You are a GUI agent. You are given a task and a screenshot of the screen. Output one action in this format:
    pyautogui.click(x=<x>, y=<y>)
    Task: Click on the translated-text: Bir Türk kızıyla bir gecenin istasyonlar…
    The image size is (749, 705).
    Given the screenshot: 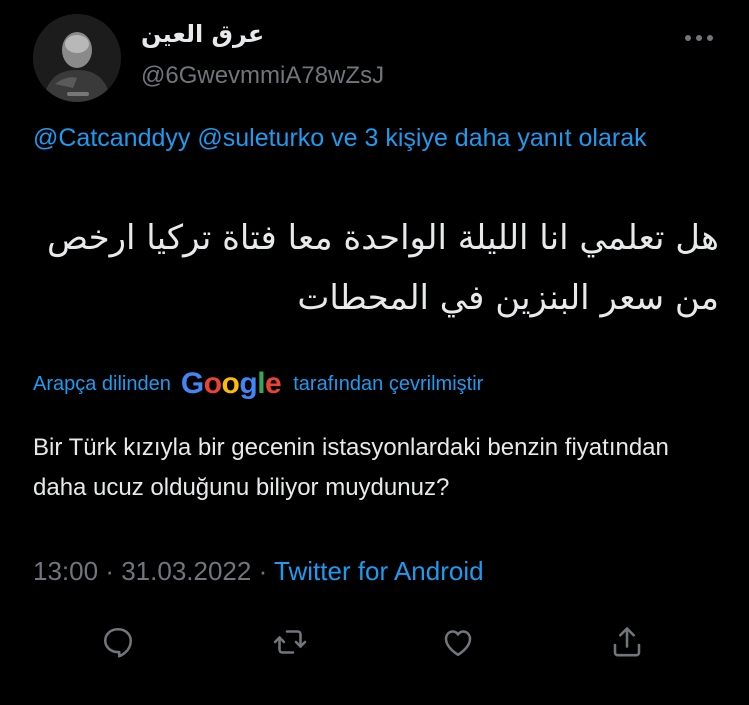 What is the action you would take?
    pyautogui.click(x=351, y=467)
    